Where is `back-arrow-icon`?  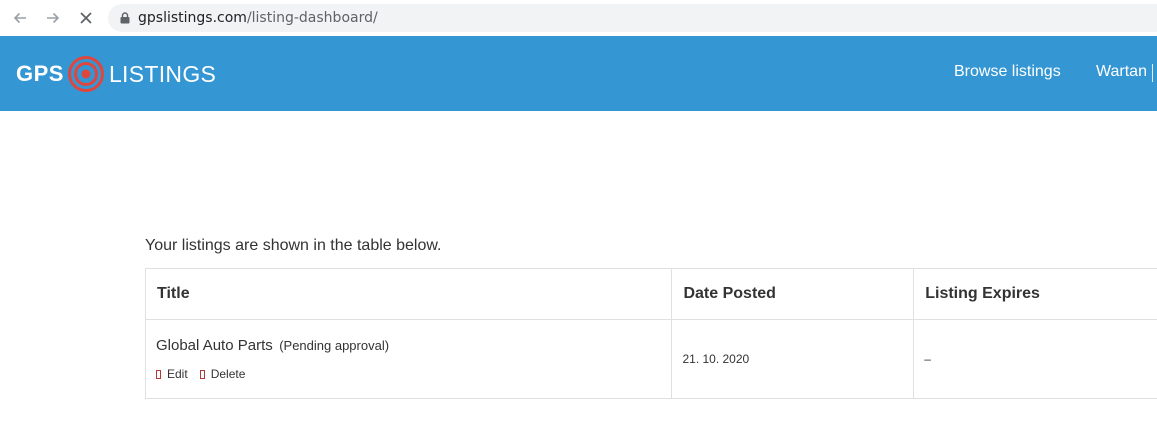 back-arrow-icon is located at coordinates (19, 18).